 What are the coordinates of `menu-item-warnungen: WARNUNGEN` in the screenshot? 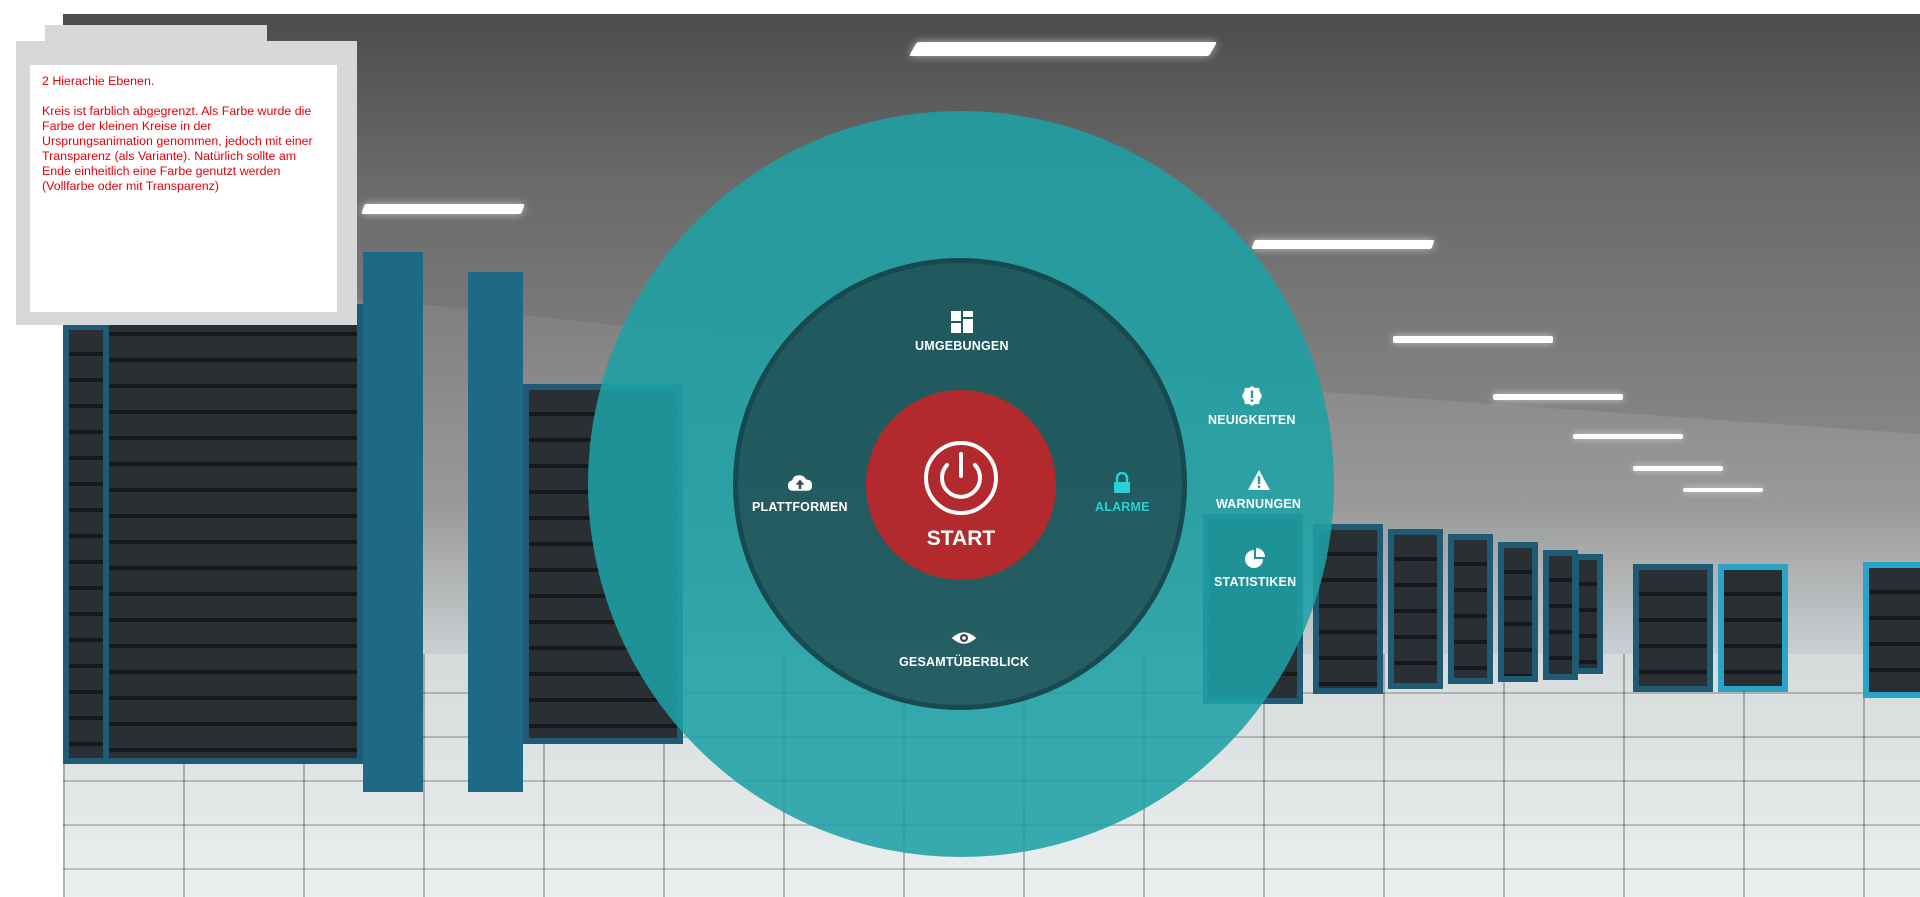 It's located at (1258, 489).